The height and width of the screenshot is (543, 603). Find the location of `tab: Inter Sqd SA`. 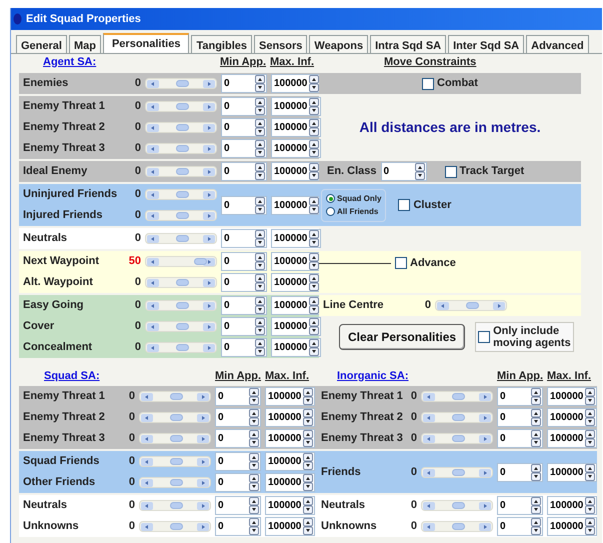

tab: Inter Sqd SA is located at coordinates (486, 44).